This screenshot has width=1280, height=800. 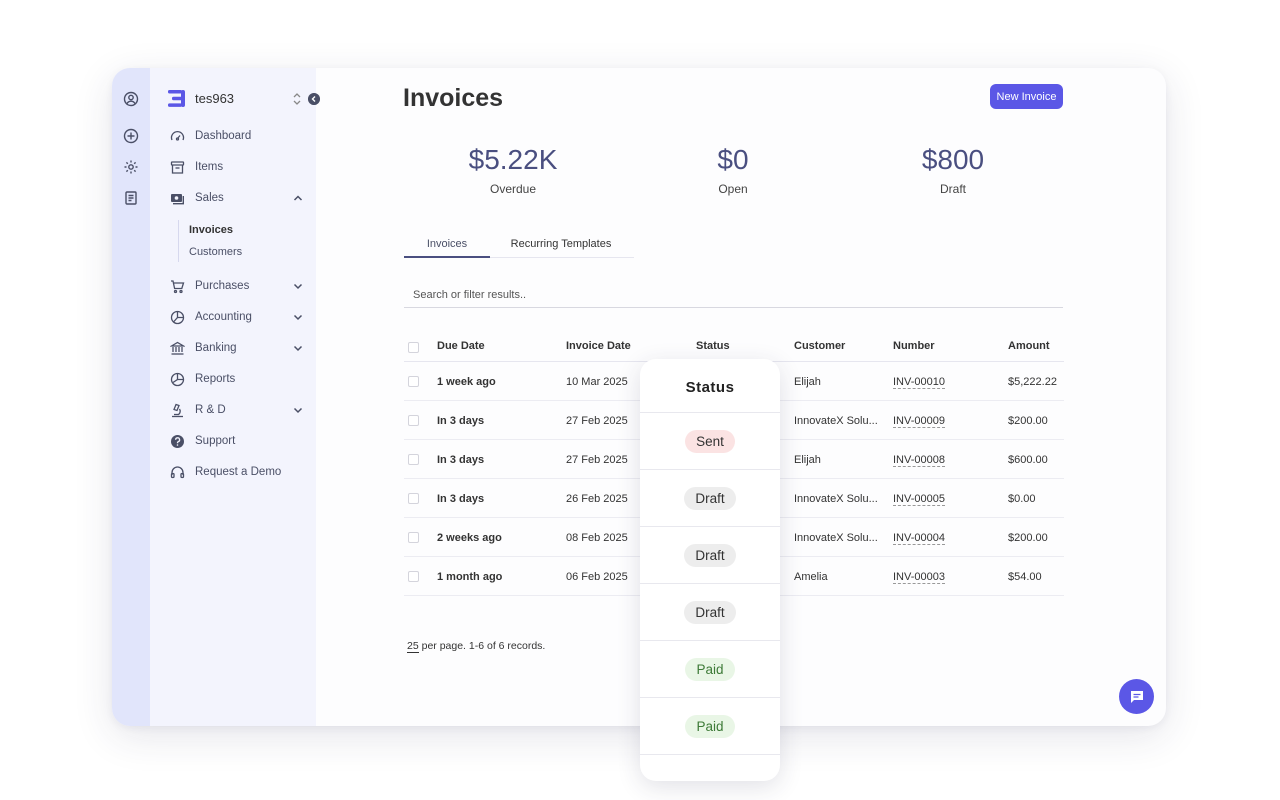 I want to click on amount: $5,222.22, so click(x=1032, y=382).